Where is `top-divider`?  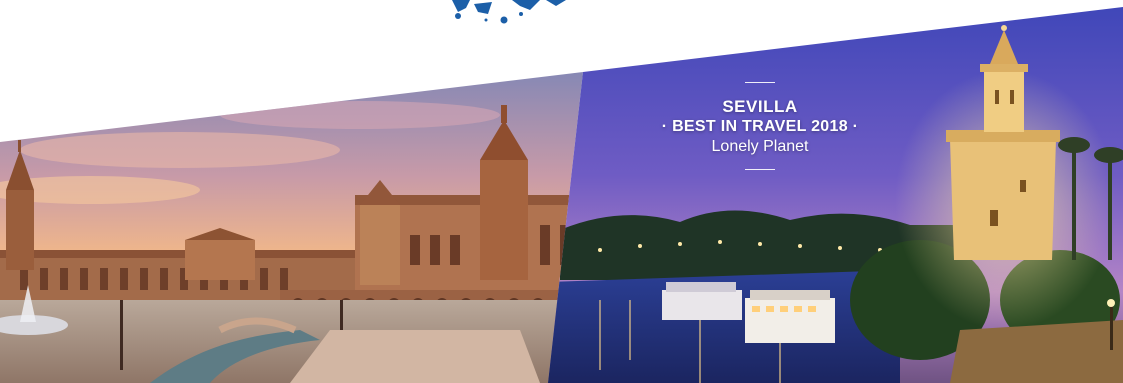
top-divider is located at coordinates (760, 82).